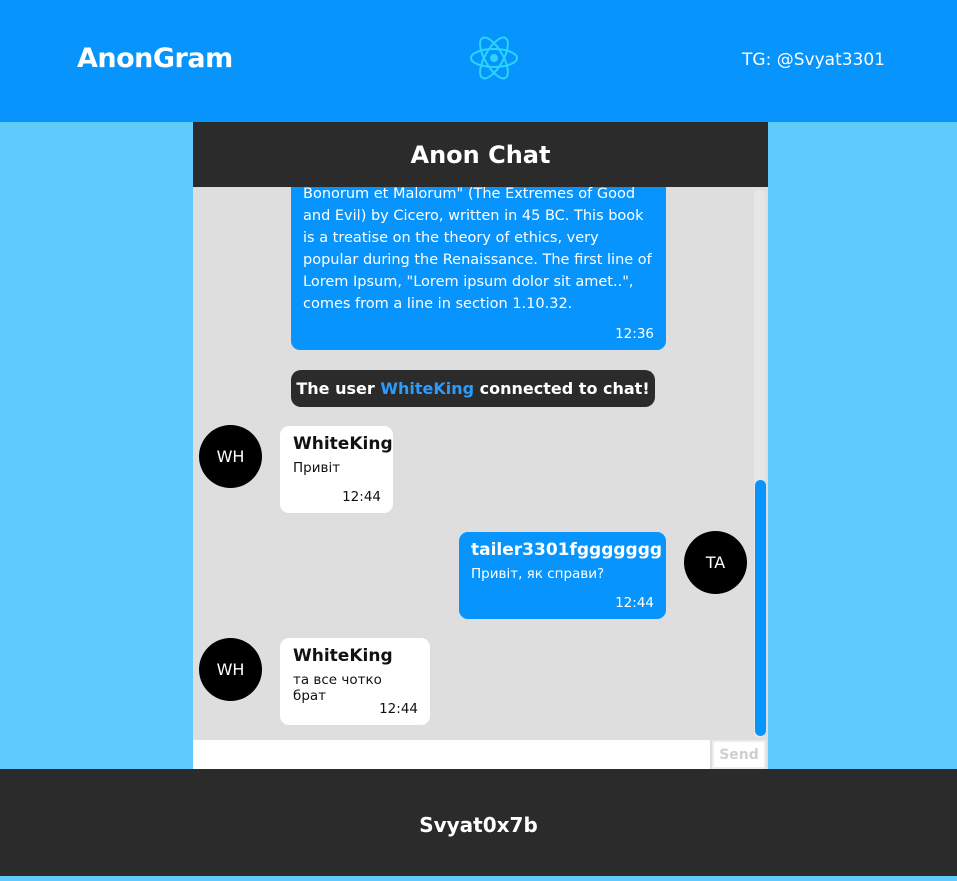 The image size is (957, 881). What do you see at coordinates (538, 574) in the screenshot?
I see `message-text: Привіт, як справи?` at bounding box center [538, 574].